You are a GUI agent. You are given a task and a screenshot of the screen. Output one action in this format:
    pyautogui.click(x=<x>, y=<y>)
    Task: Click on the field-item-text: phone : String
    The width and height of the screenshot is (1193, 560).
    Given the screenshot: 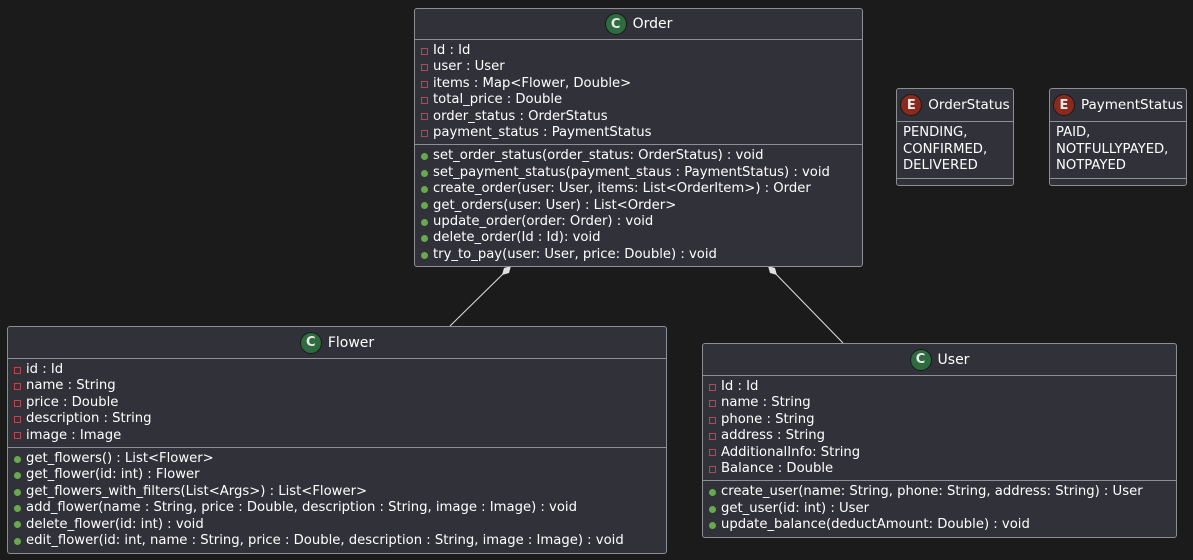 What is the action you would take?
    pyautogui.click(x=768, y=419)
    